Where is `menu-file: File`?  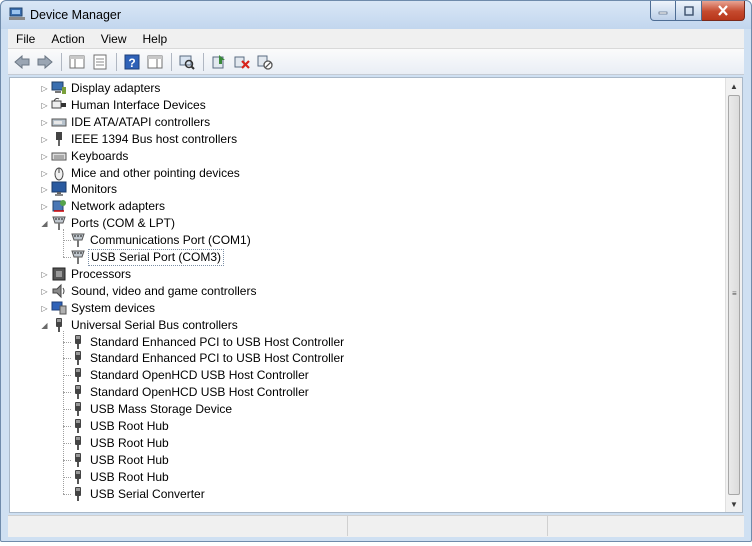 menu-file: File is located at coordinates (25, 39).